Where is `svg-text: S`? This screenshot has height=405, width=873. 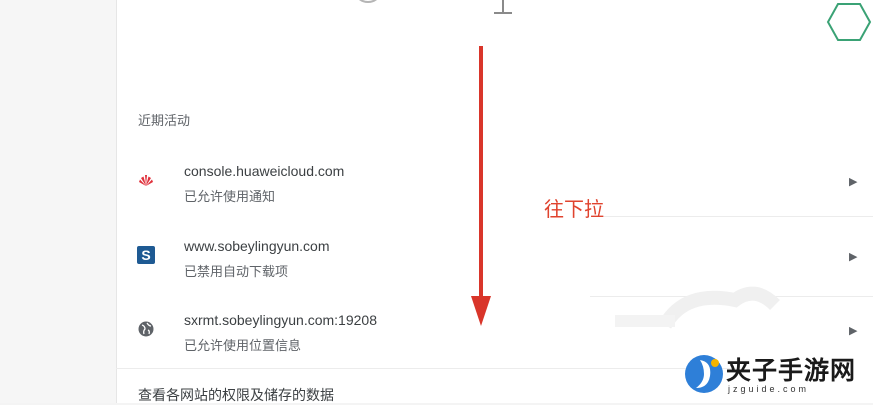
svg-text: S is located at coordinates (145, 255).